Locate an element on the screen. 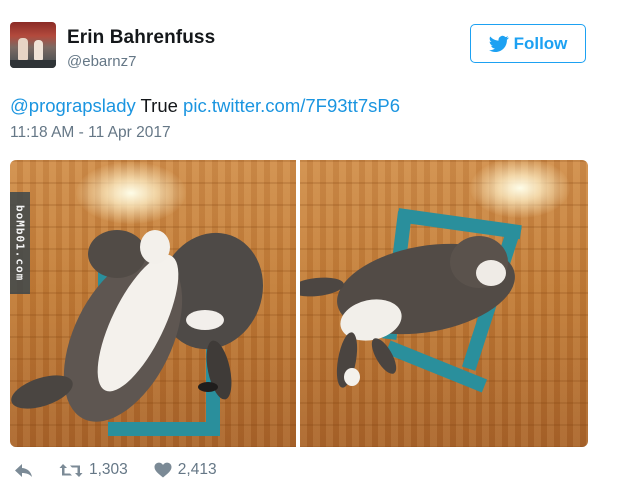 Image resolution: width=620 pixels, height=482 pixels. author-handle: @ebarnz7 is located at coordinates (101, 61).